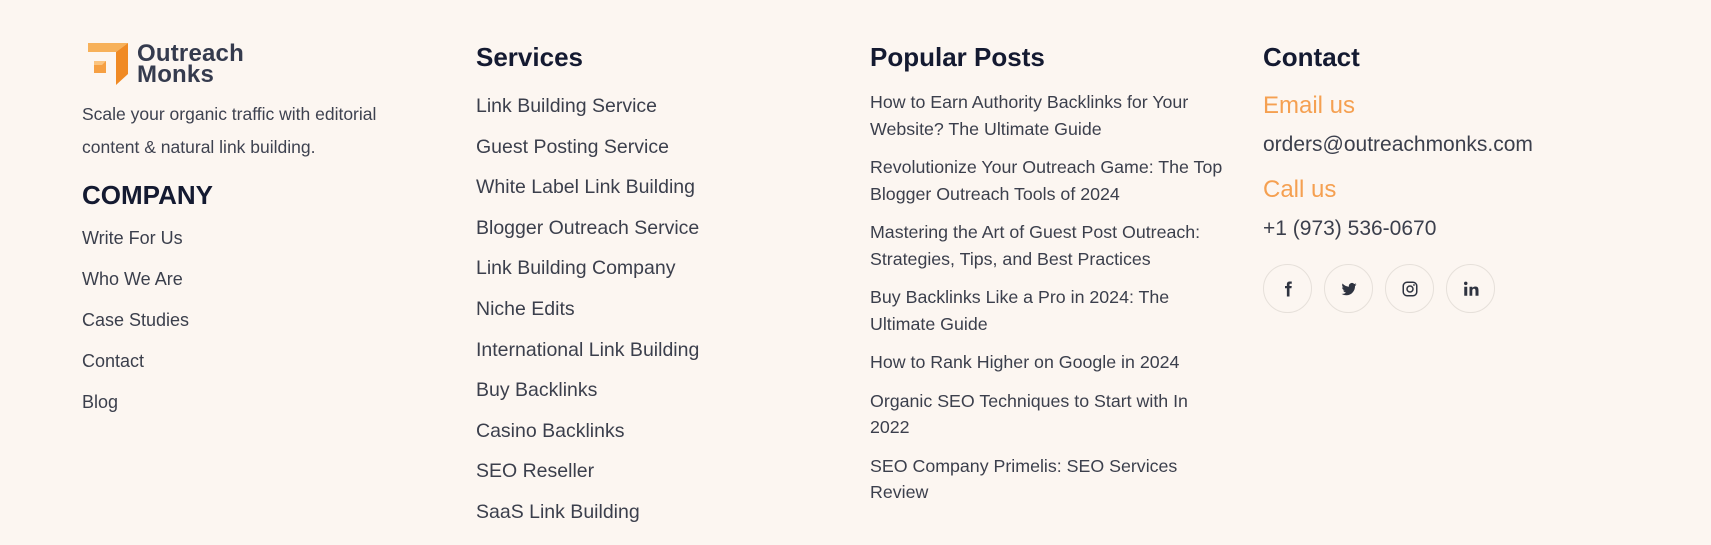 Image resolution: width=1711 pixels, height=545 pixels. Describe the element at coordinates (572, 147) in the screenshot. I see `service-link: Guest Posting Service` at that location.